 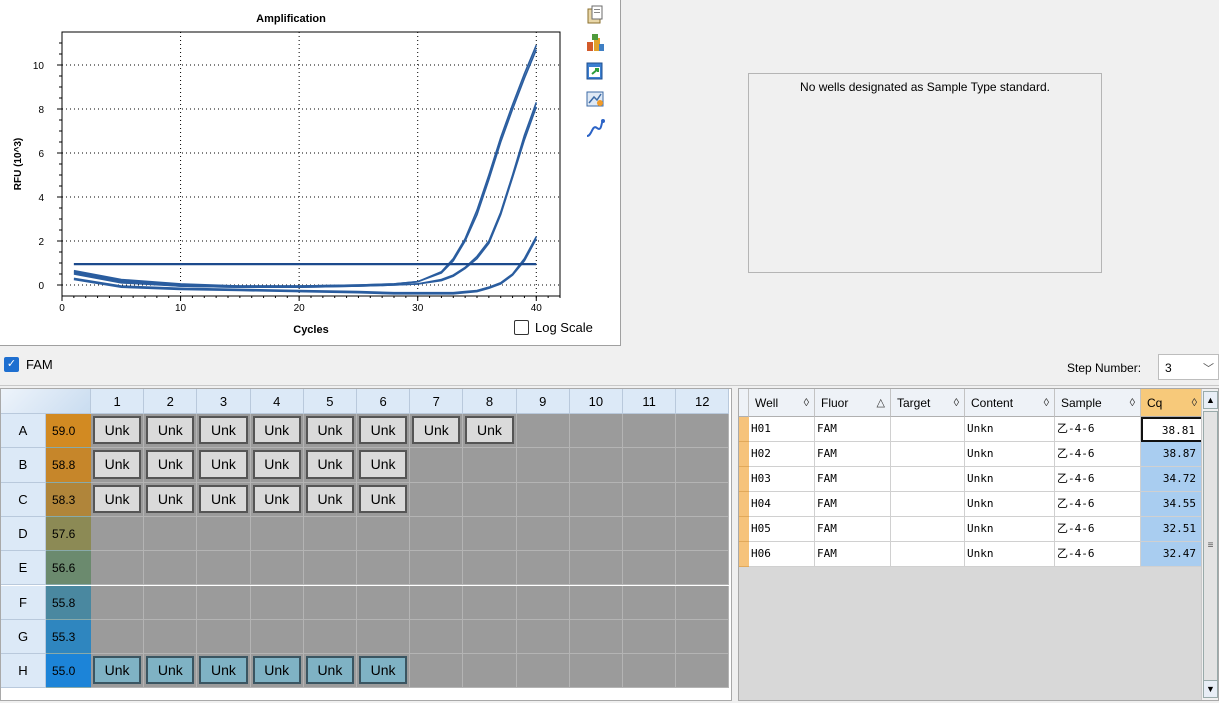 What do you see at coordinates (23, 602) in the screenshot?
I see `plate-row-header: F` at bounding box center [23, 602].